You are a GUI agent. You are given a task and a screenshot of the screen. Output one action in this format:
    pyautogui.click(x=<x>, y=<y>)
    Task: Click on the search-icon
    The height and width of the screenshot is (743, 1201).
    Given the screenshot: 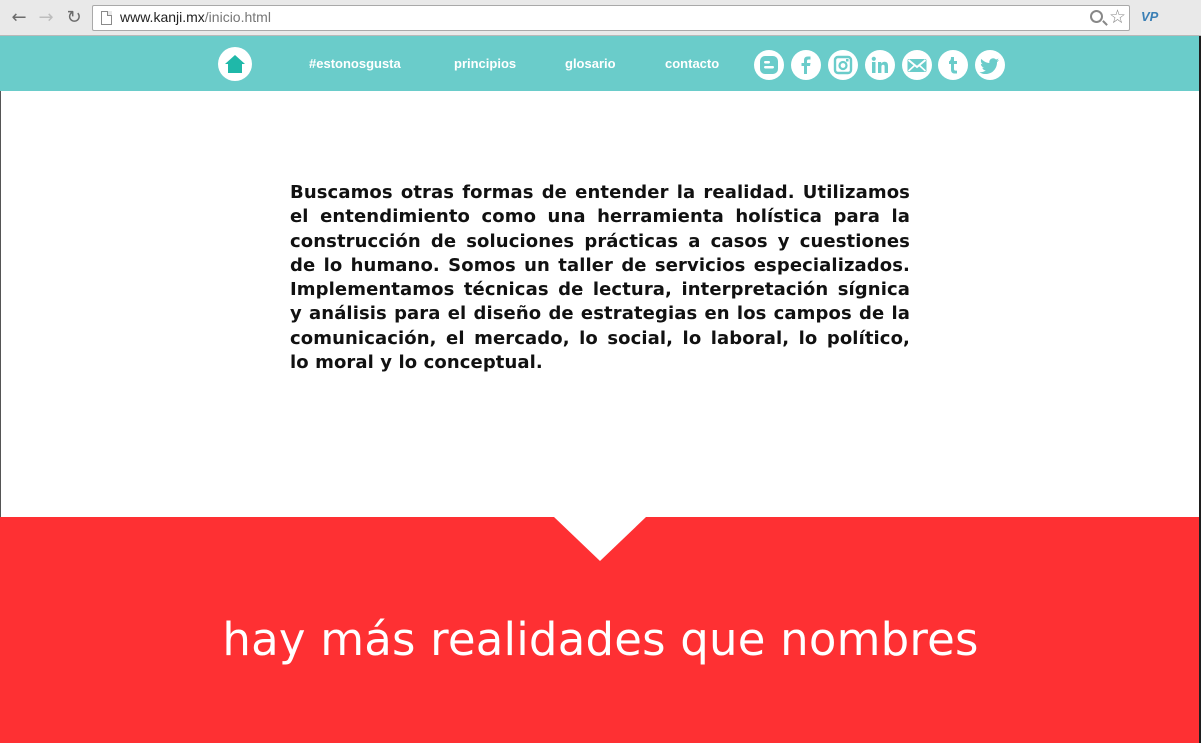 What is the action you would take?
    pyautogui.click(x=1096, y=16)
    